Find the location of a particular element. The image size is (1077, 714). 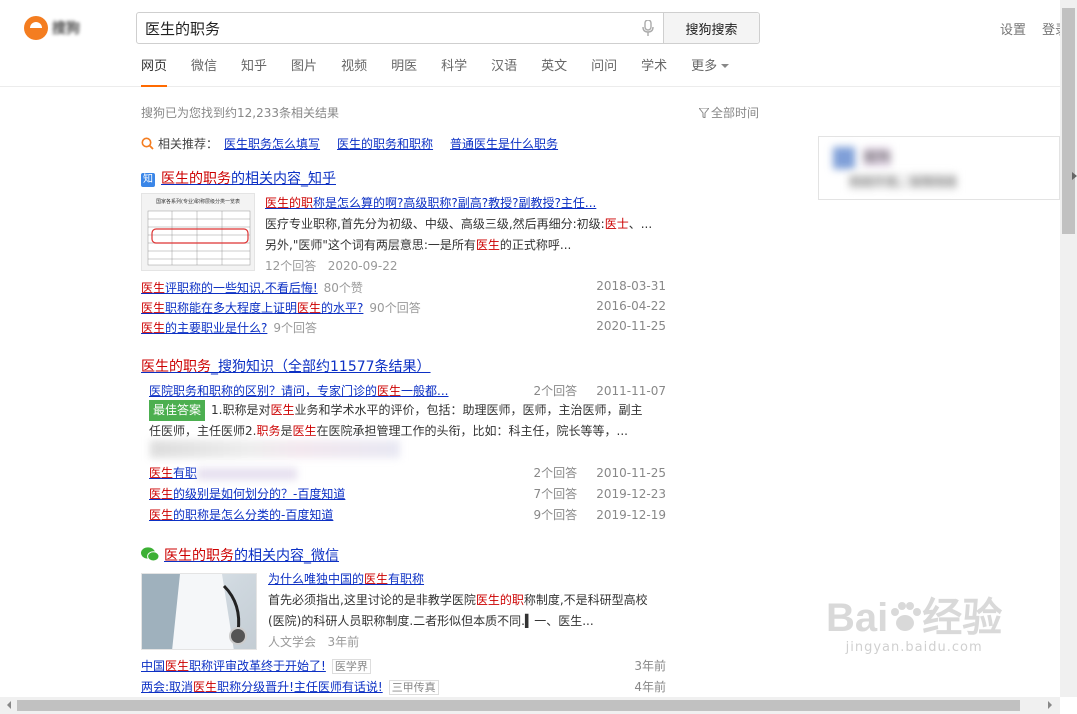

search-box: 搜狗搜索 is located at coordinates (448, 28).